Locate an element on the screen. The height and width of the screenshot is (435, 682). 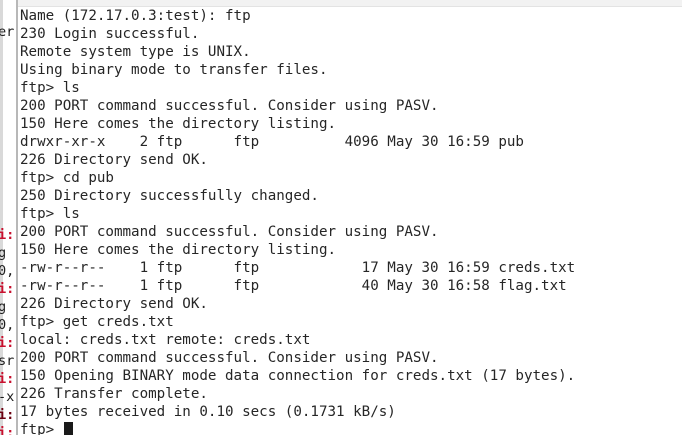
background-text-fragment: -x is located at coordinates (7, 397).